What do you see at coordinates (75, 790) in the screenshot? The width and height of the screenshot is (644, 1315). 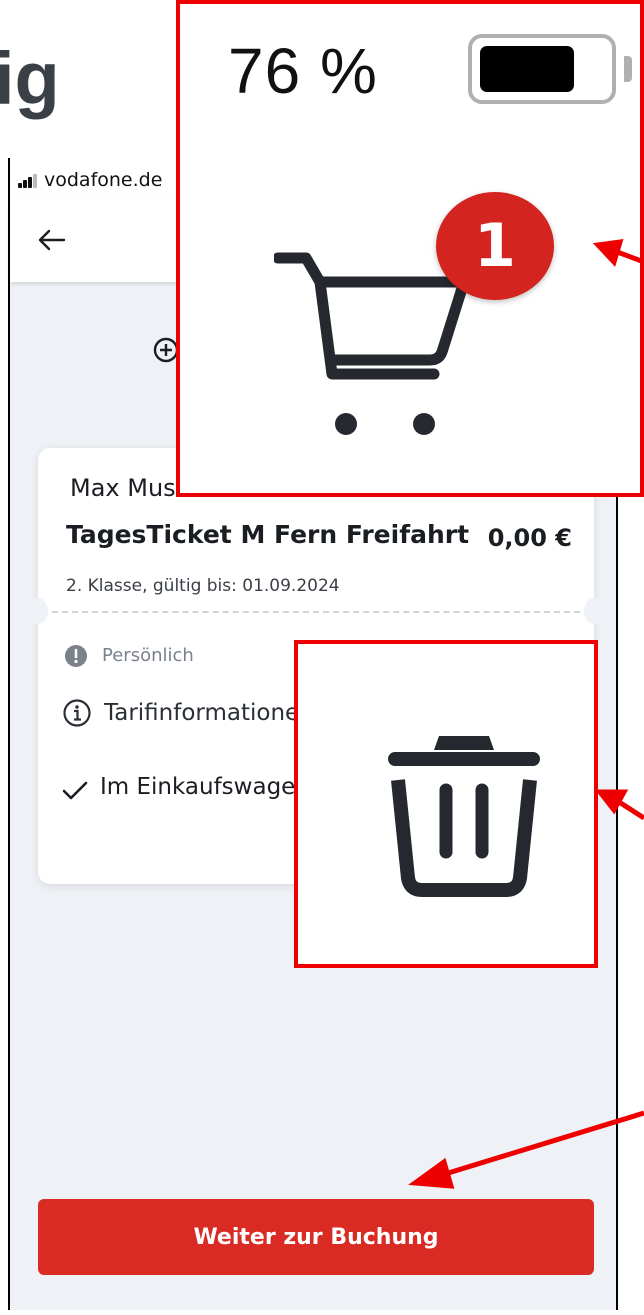 I see `checkmark-icon` at bounding box center [75, 790].